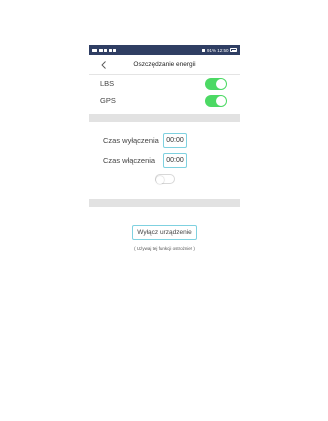  What do you see at coordinates (108, 100) in the screenshot?
I see `gps-label: GPS` at bounding box center [108, 100].